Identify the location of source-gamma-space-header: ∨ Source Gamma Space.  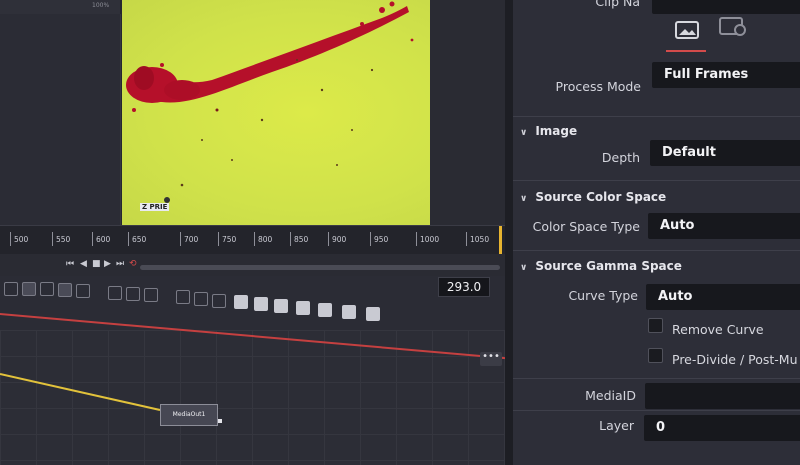
(601, 266).